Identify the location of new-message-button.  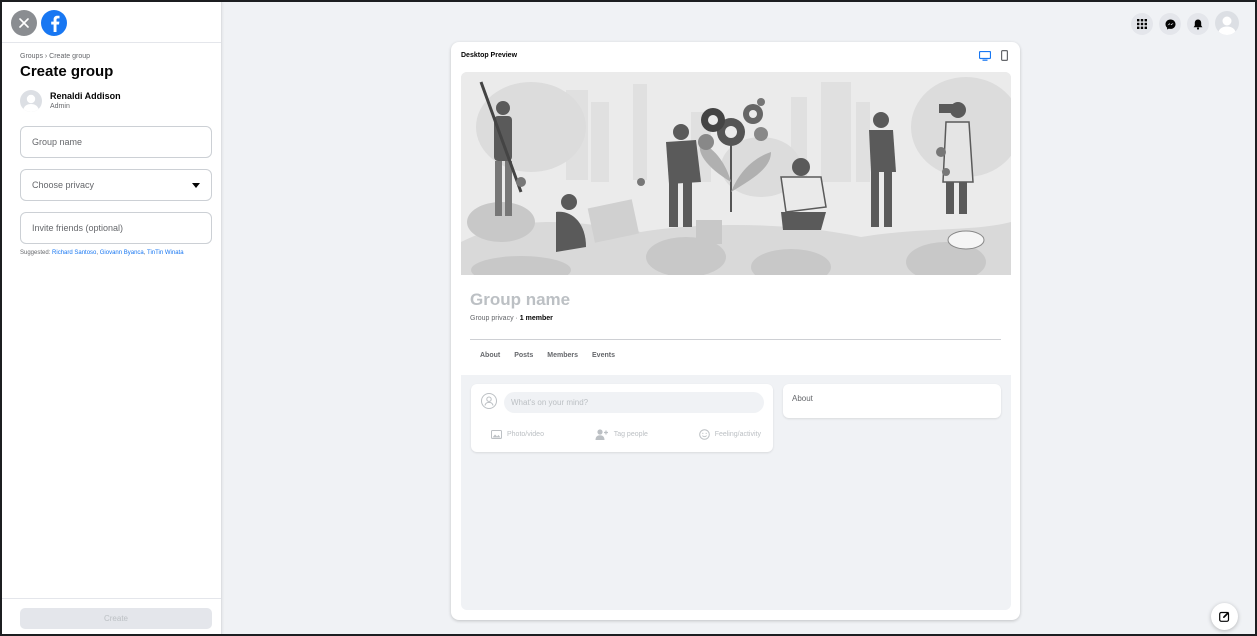
(1224, 616).